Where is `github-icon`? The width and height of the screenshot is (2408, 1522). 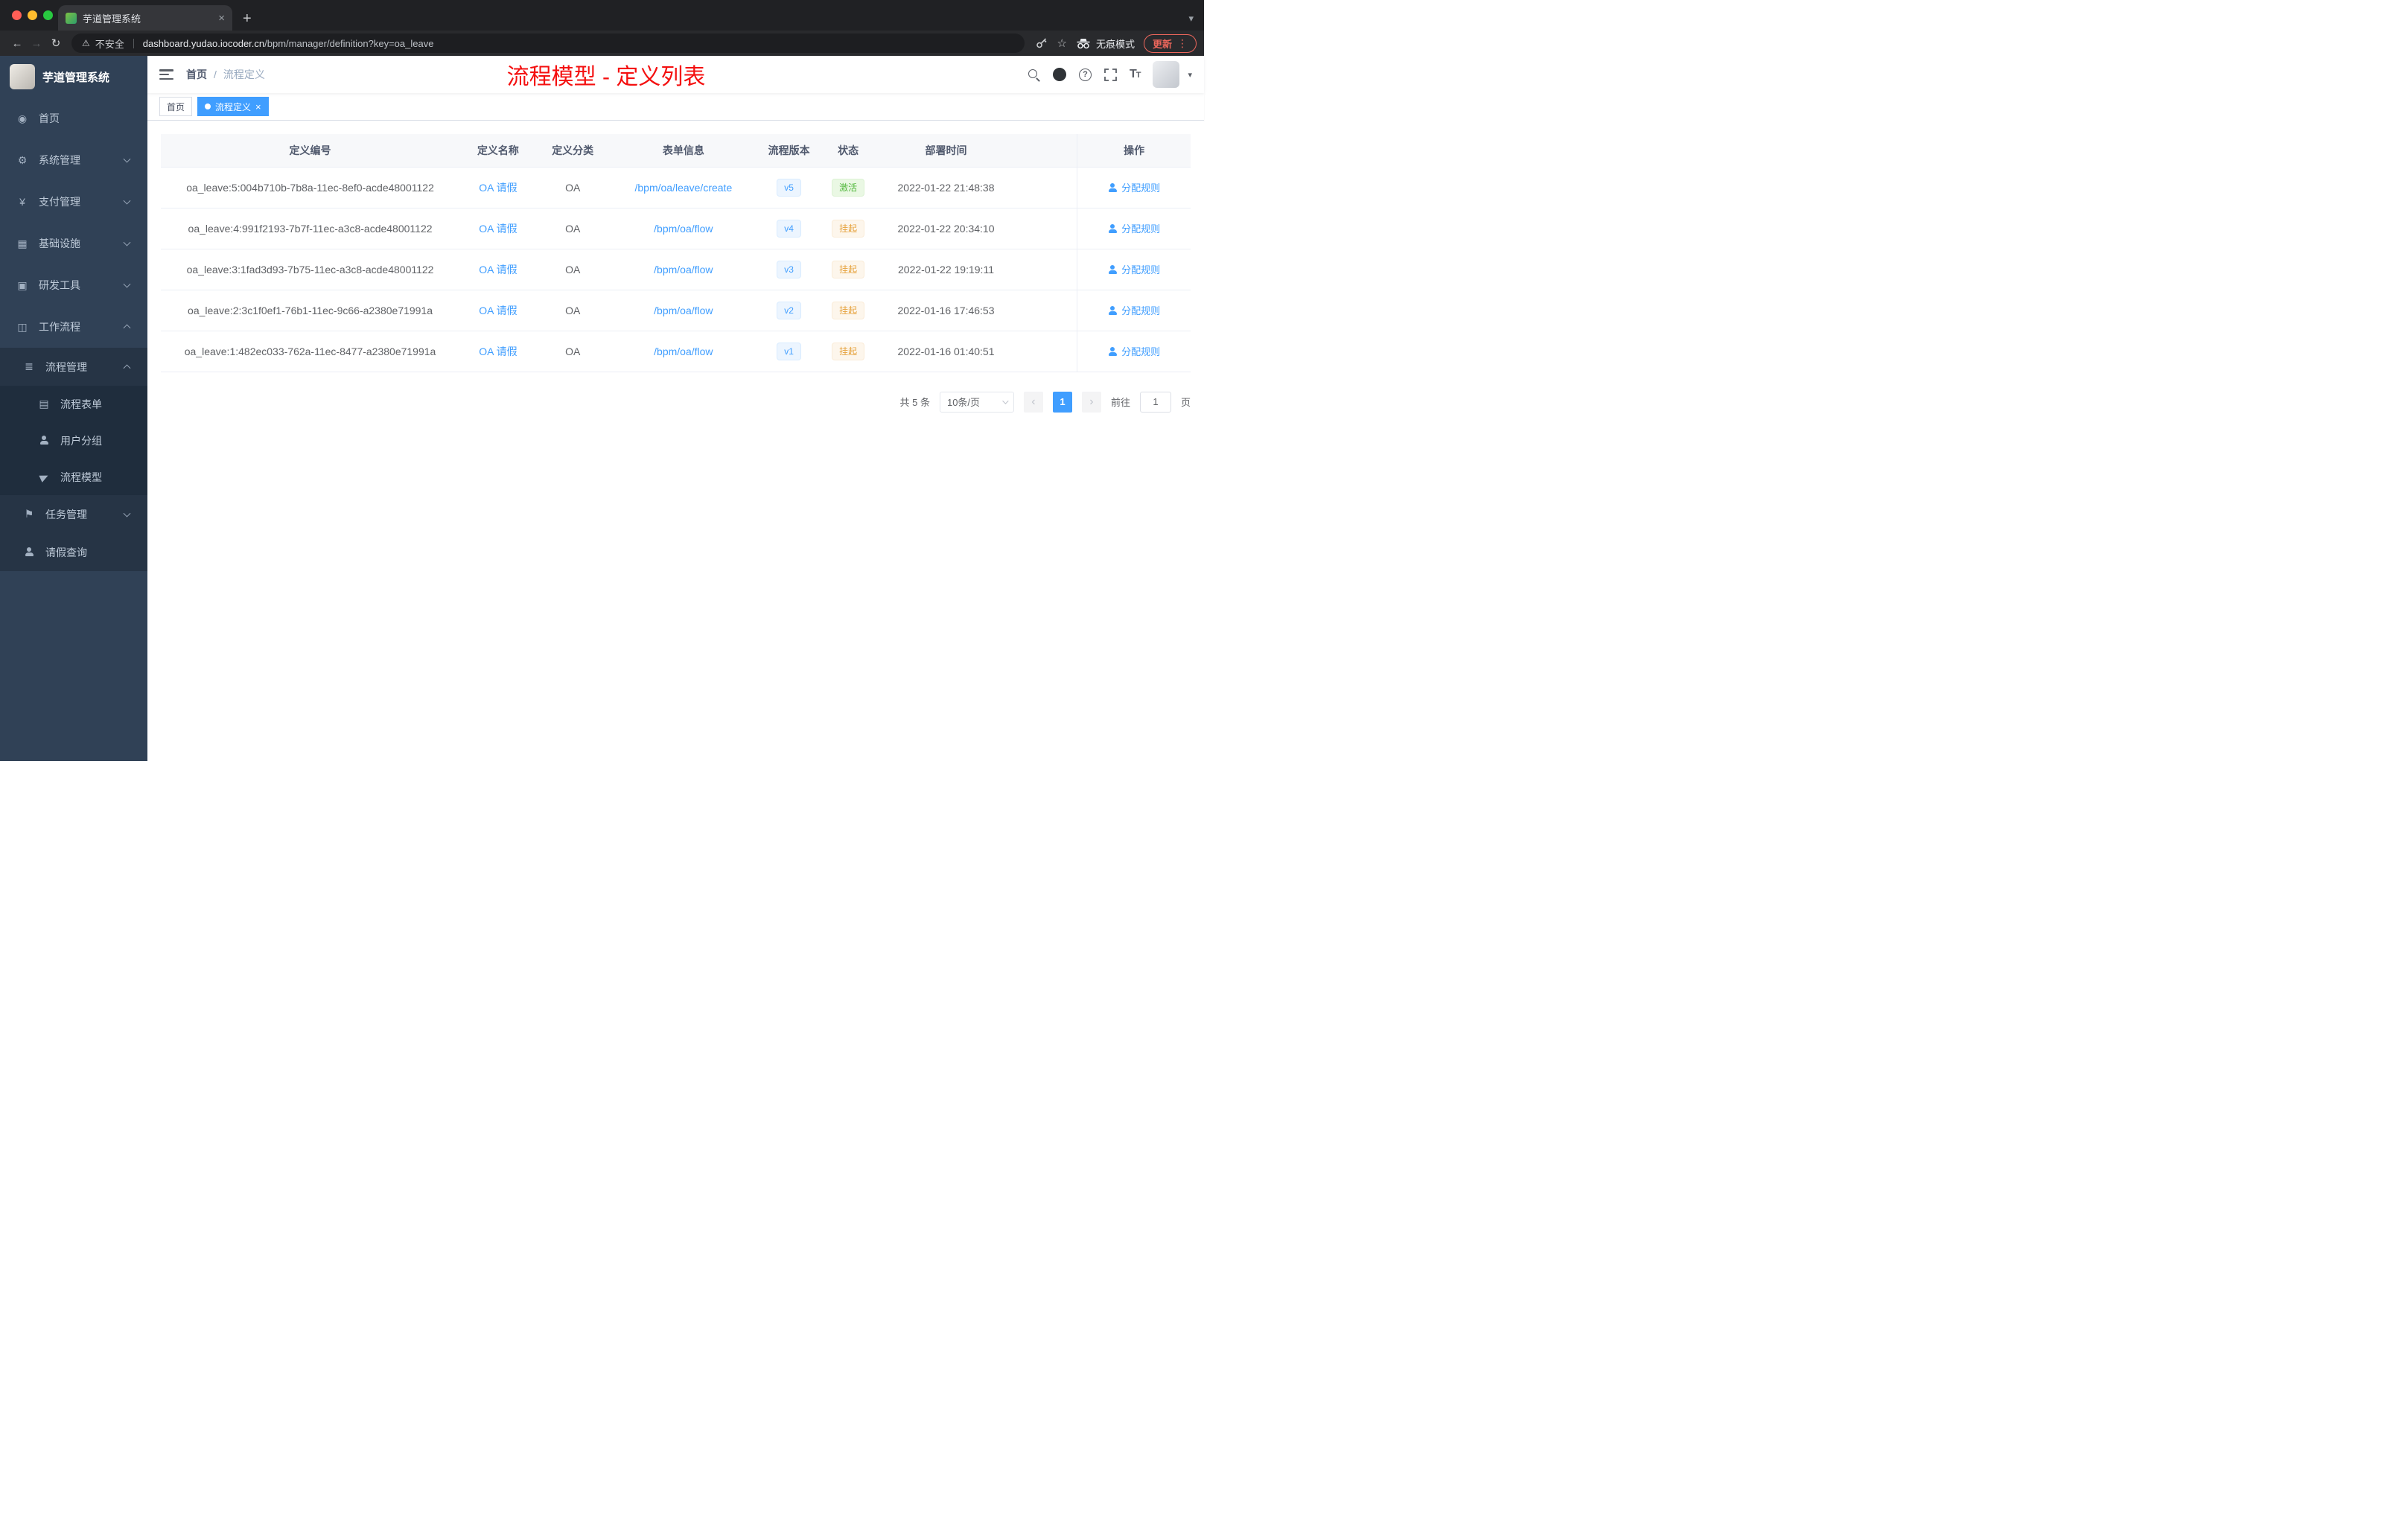 github-icon is located at coordinates (1059, 74).